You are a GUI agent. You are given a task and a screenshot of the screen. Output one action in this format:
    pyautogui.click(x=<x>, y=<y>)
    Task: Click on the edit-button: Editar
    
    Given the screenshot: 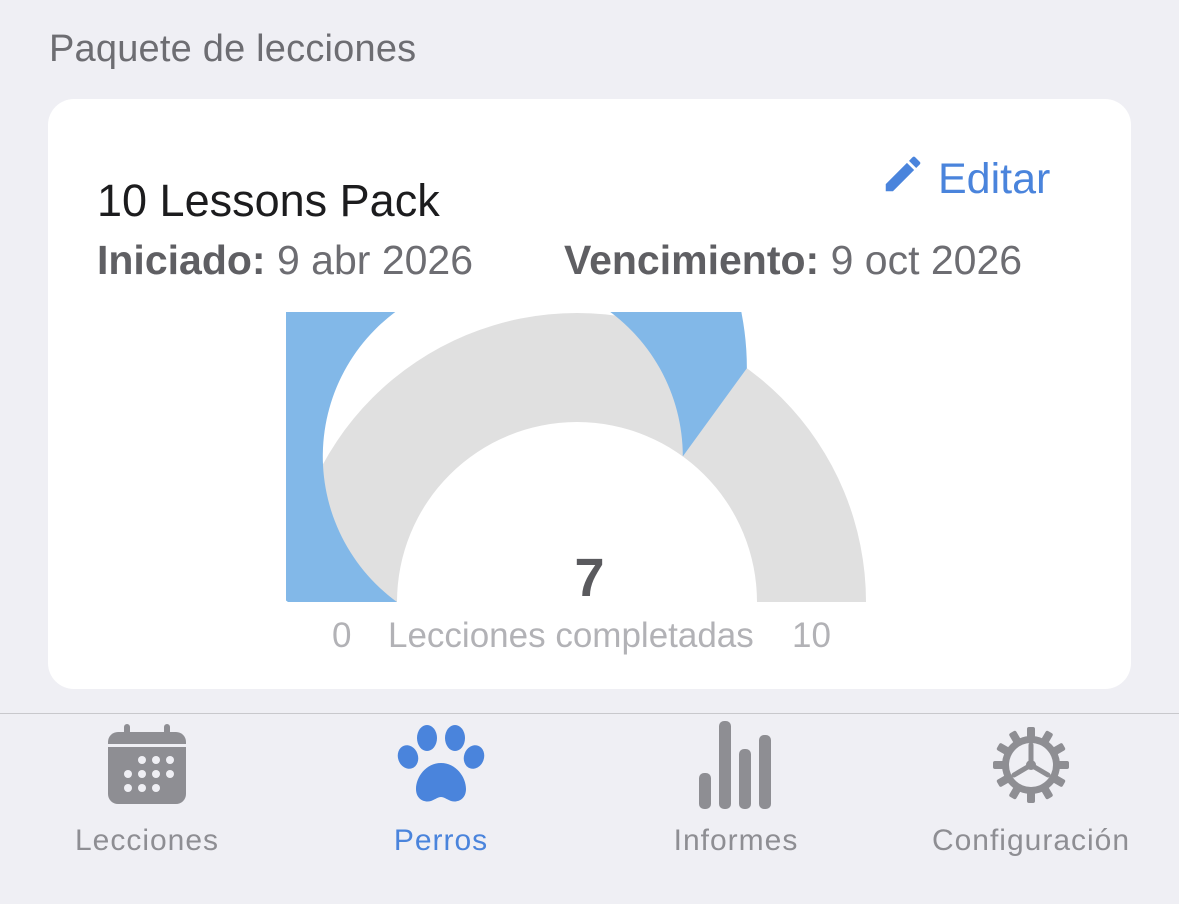 What is the action you would take?
    pyautogui.click(x=965, y=179)
    